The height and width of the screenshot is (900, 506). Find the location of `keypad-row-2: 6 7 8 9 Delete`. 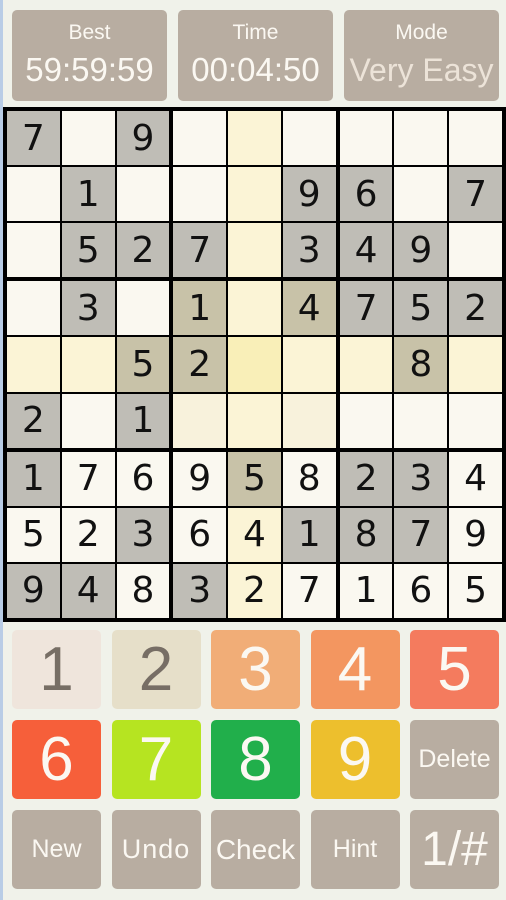

keypad-row-2: 6 7 8 9 Delete is located at coordinates (255, 759).